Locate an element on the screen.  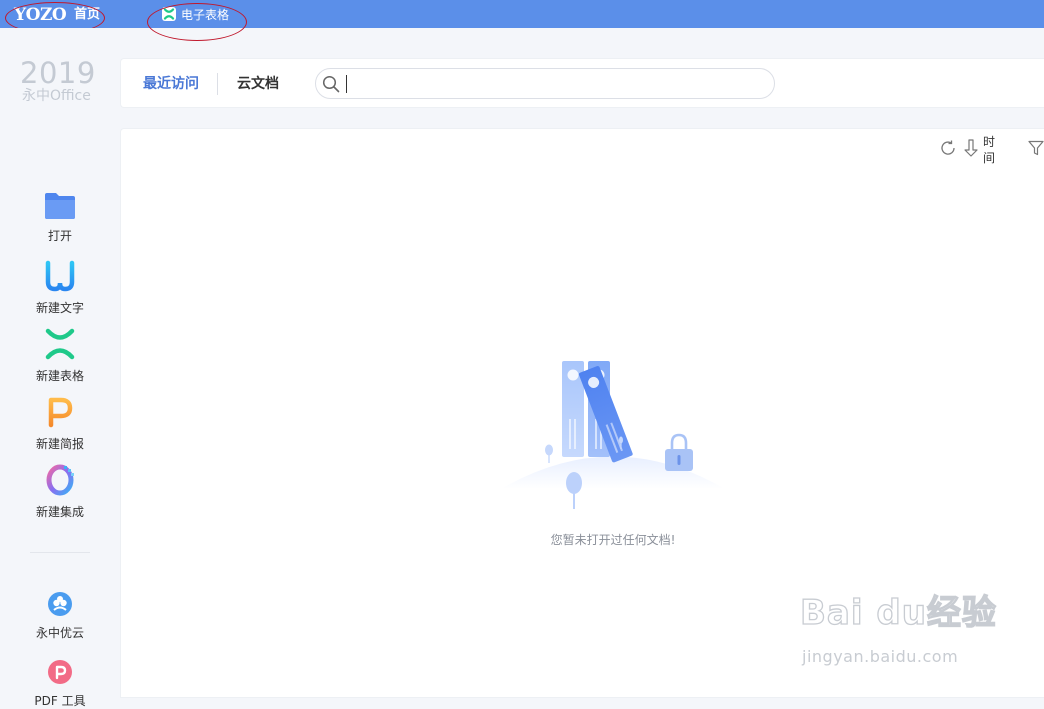
file-tabs-bar: 最近访问 云文档 is located at coordinates (582, 83).